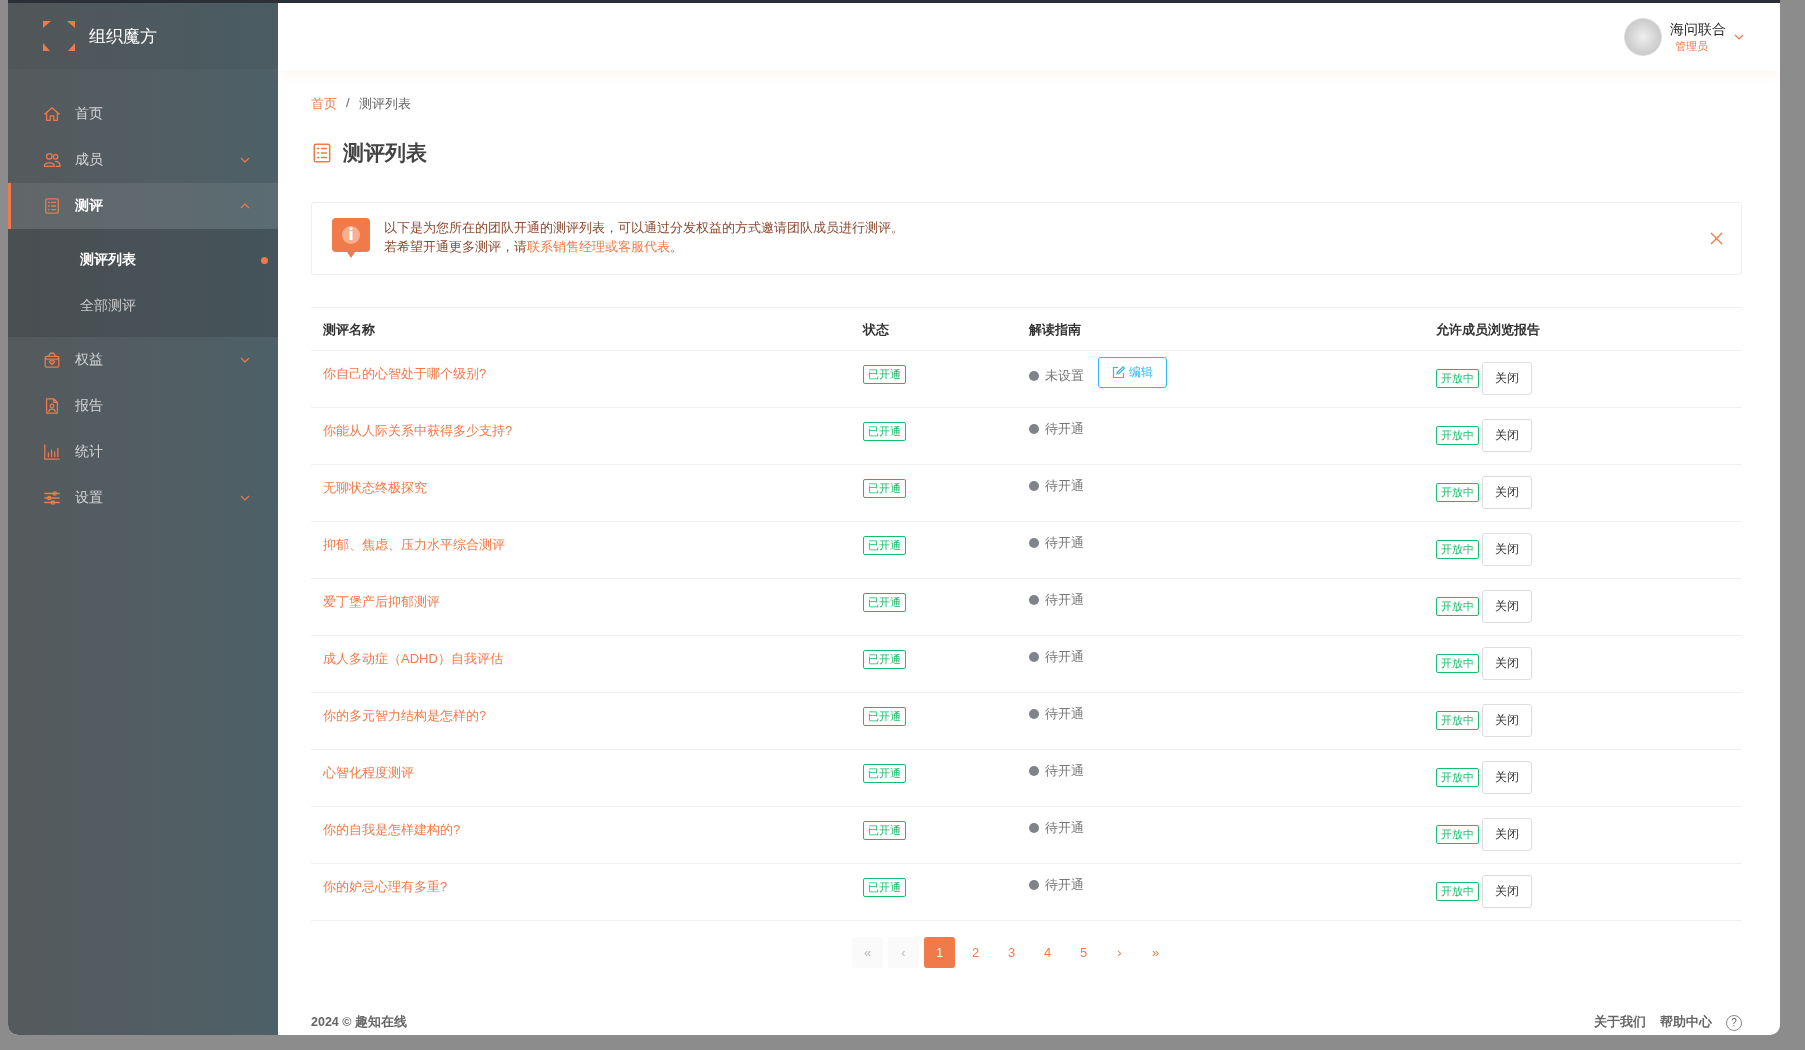  I want to click on page-button: 1, so click(939, 952).